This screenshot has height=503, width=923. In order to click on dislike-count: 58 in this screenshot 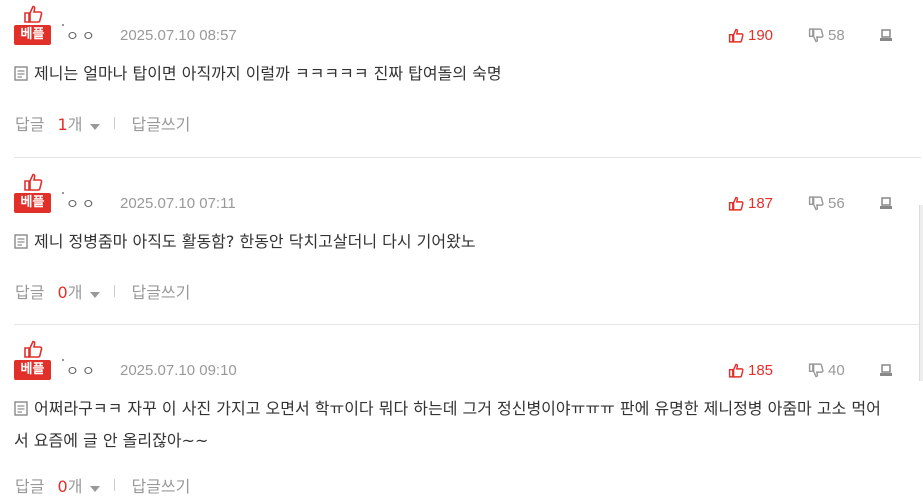, I will do `click(836, 35)`.